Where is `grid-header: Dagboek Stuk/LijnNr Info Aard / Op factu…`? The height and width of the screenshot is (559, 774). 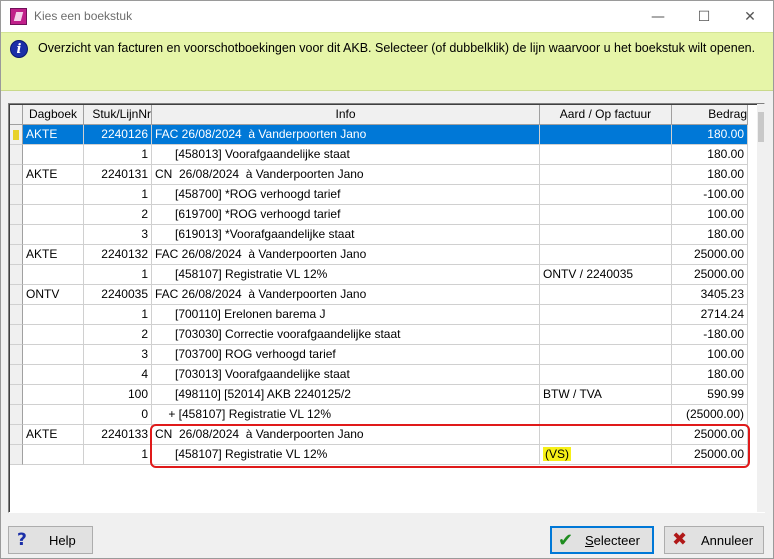
grid-header: Dagboek Stuk/LijnNr Info Aard / Op factu… is located at coordinates (380, 115).